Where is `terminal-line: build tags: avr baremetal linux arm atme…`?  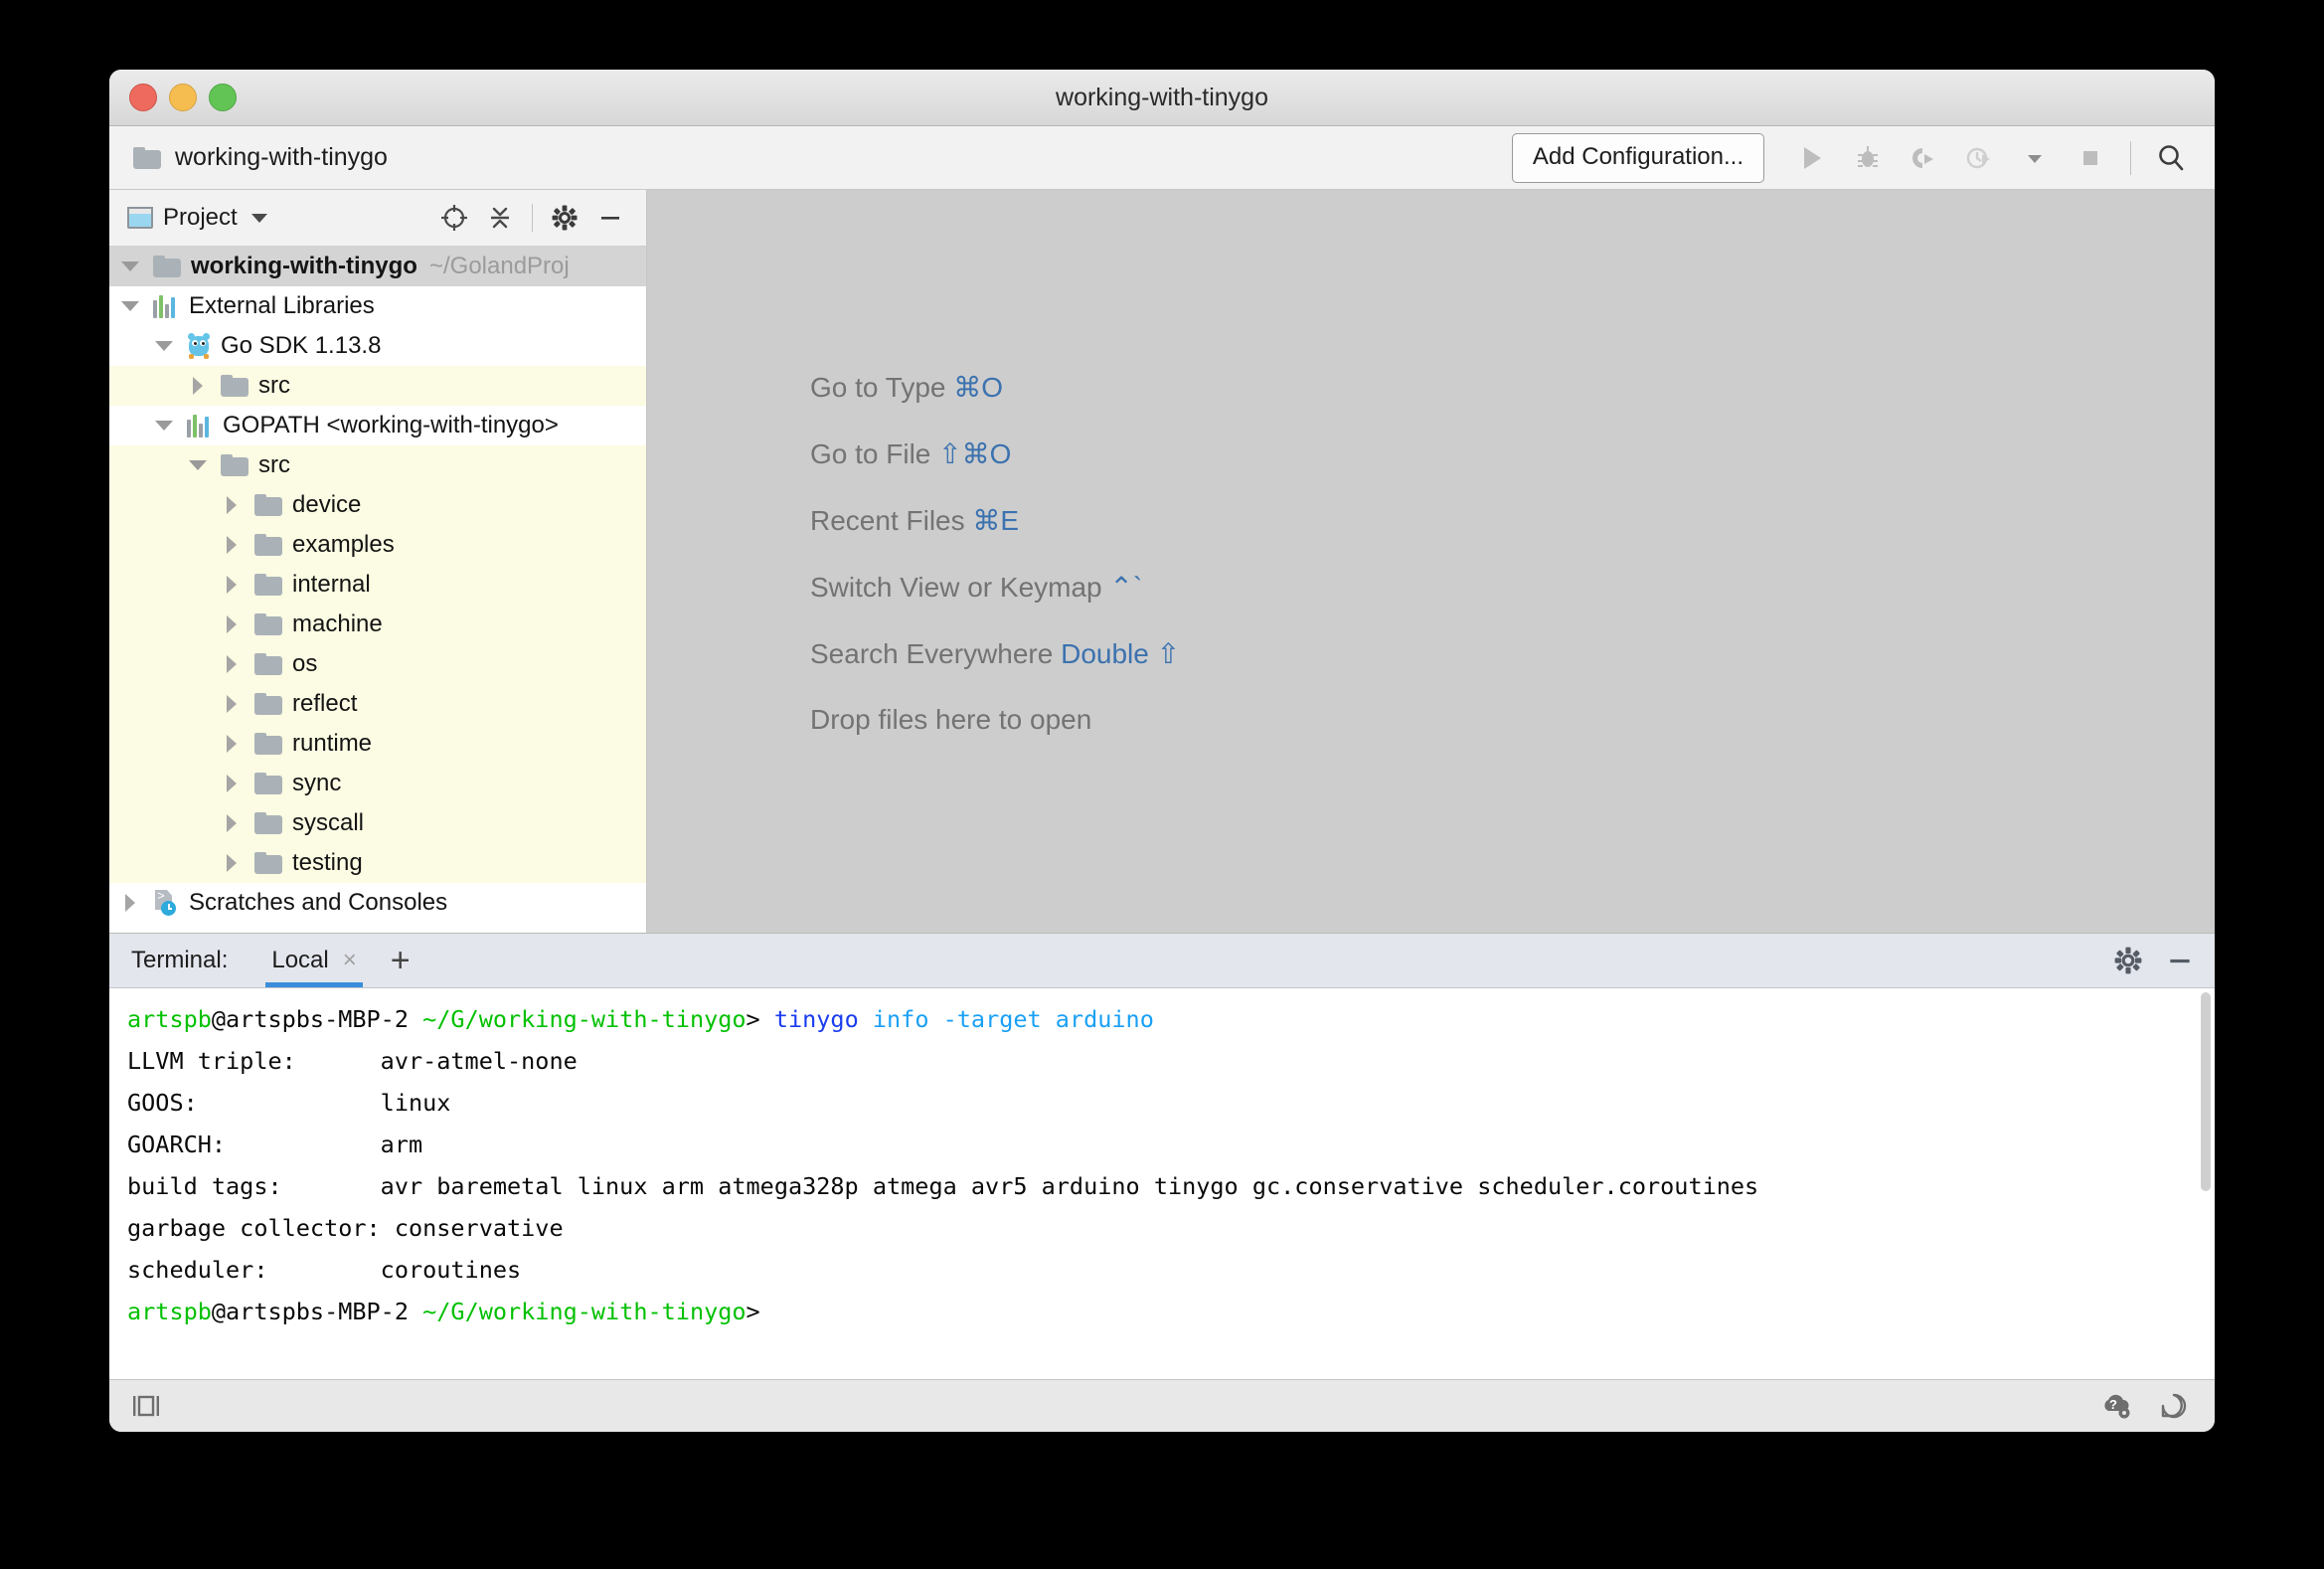
terminal-line: build tags: avr baremetal linux arm atme… is located at coordinates (1171, 1186).